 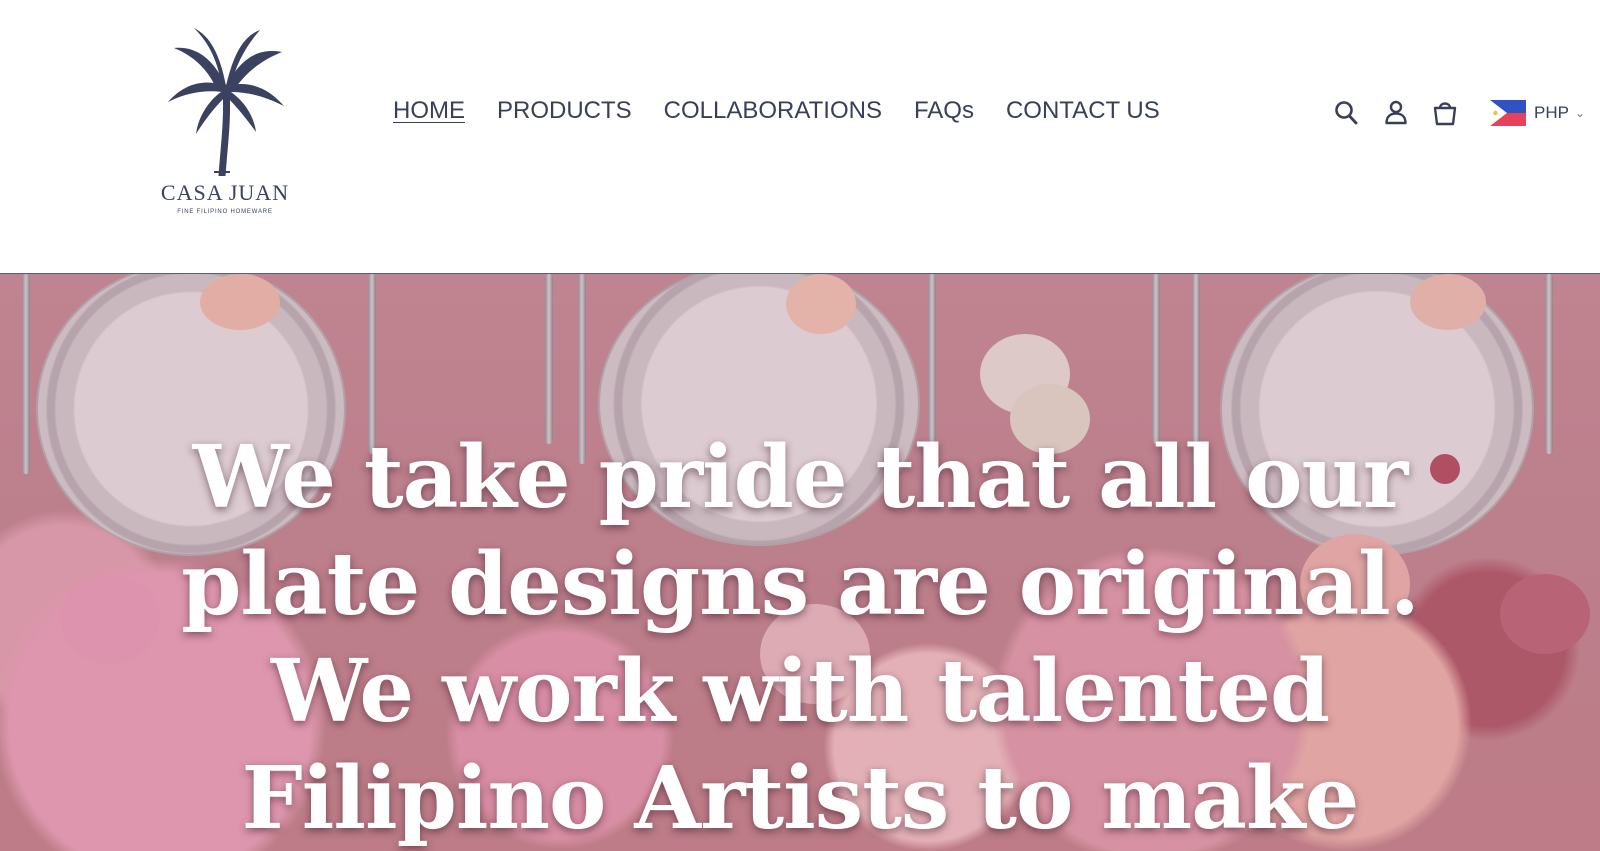 I want to click on brand-tagline: FINE FILIPINO HOMEWARE, so click(x=225, y=212).